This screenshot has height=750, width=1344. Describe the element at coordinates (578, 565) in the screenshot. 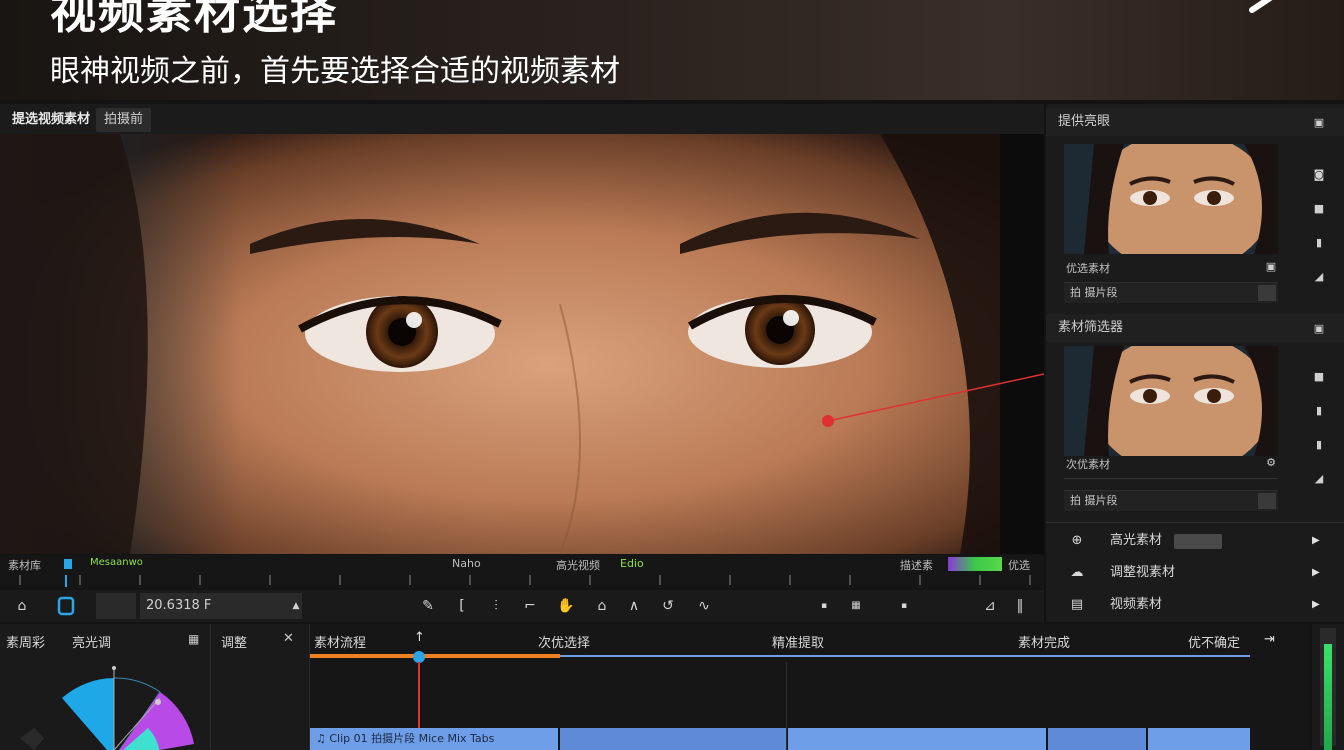

I see `ruler-marker-2: 高光视频` at that location.